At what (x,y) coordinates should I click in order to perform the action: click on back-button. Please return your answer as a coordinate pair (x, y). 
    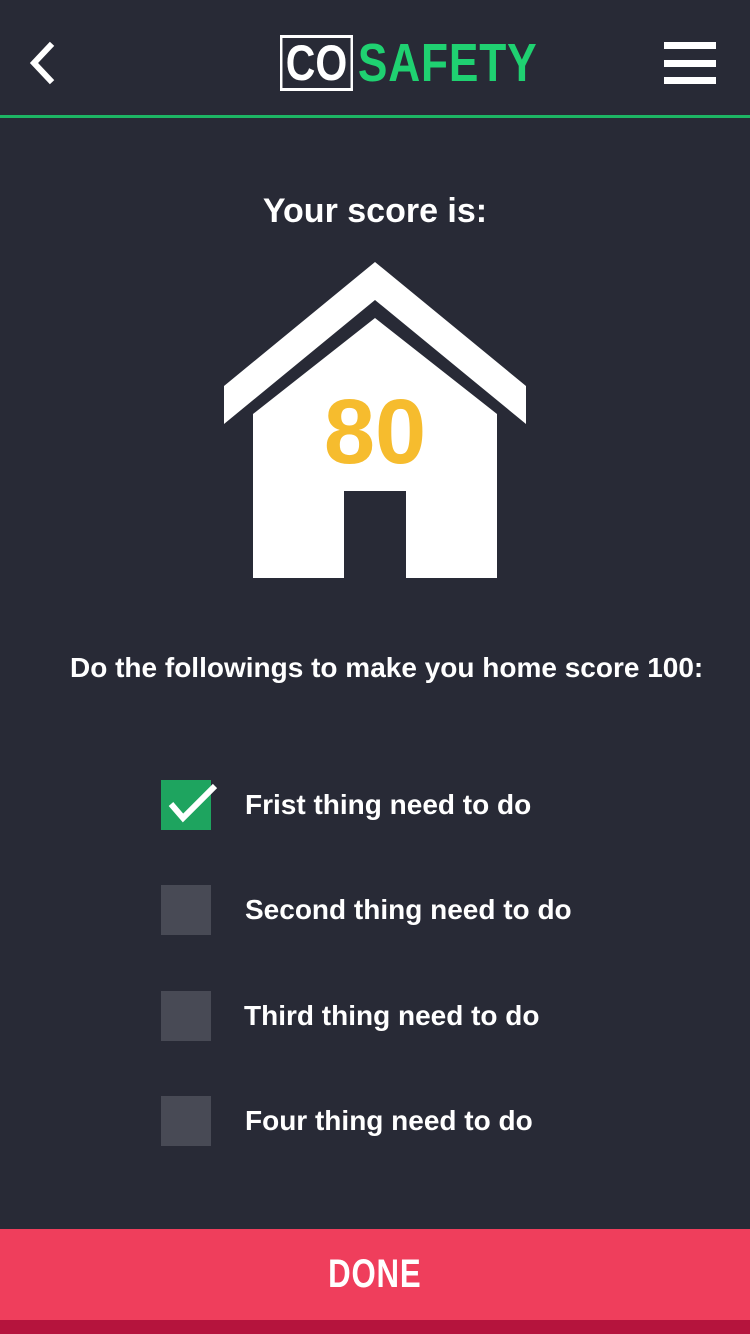
    Looking at the image, I should click on (44, 63).